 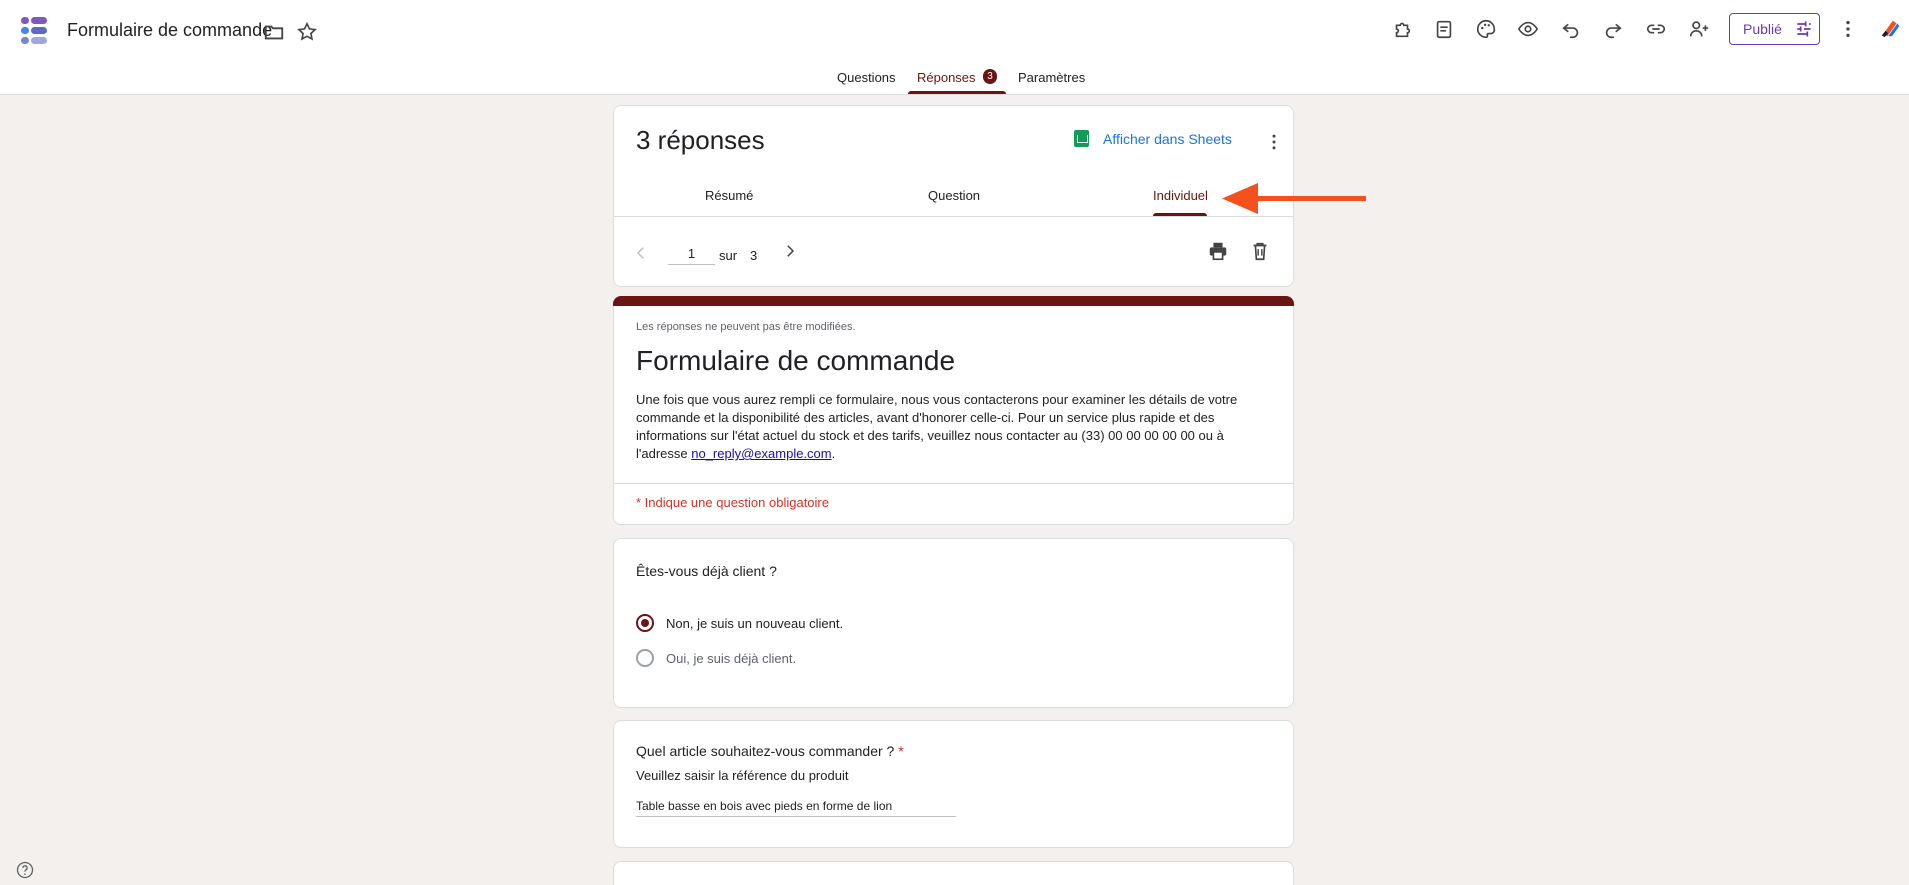 What do you see at coordinates (761, 453) in the screenshot?
I see `contact-email-link: no_reply@example.com` at bounding box center [761, 453].